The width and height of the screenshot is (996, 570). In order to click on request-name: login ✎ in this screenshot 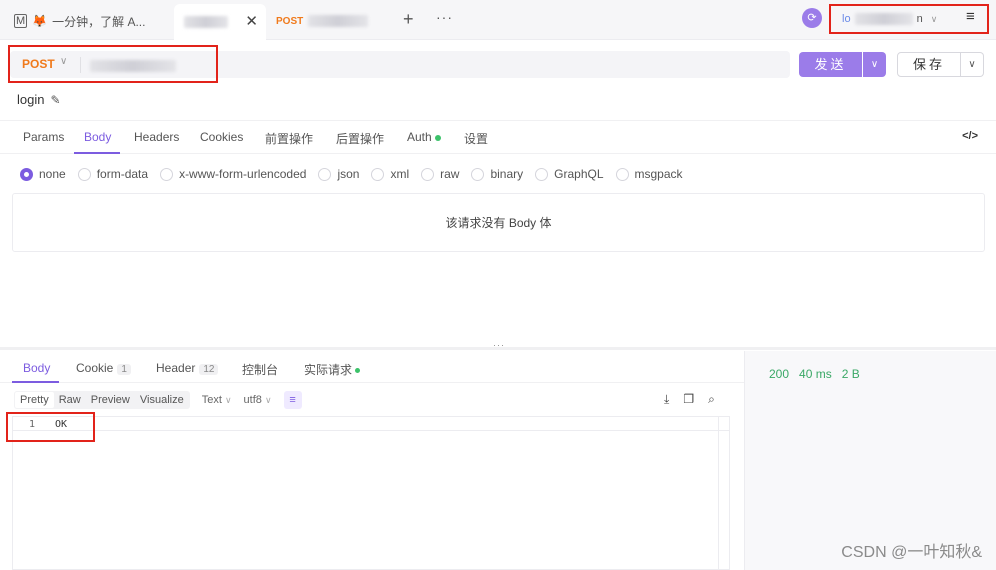, I will do `click(39, 99)`.